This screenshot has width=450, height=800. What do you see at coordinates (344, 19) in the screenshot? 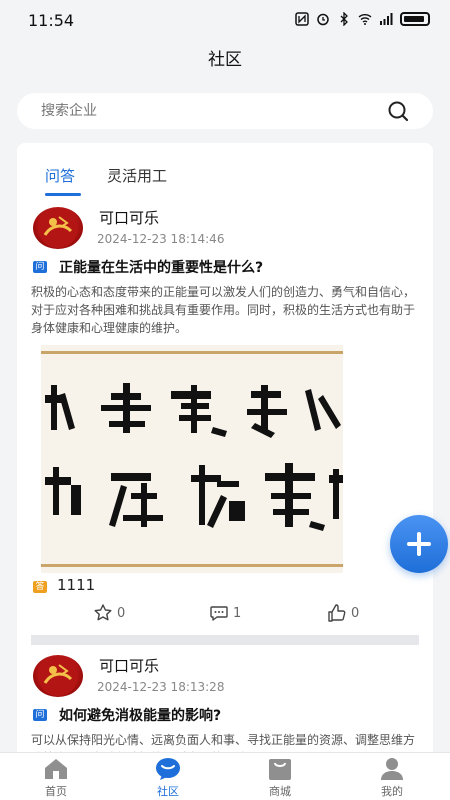
I see `bluetooth-icon` at bounding box center [344, 19].